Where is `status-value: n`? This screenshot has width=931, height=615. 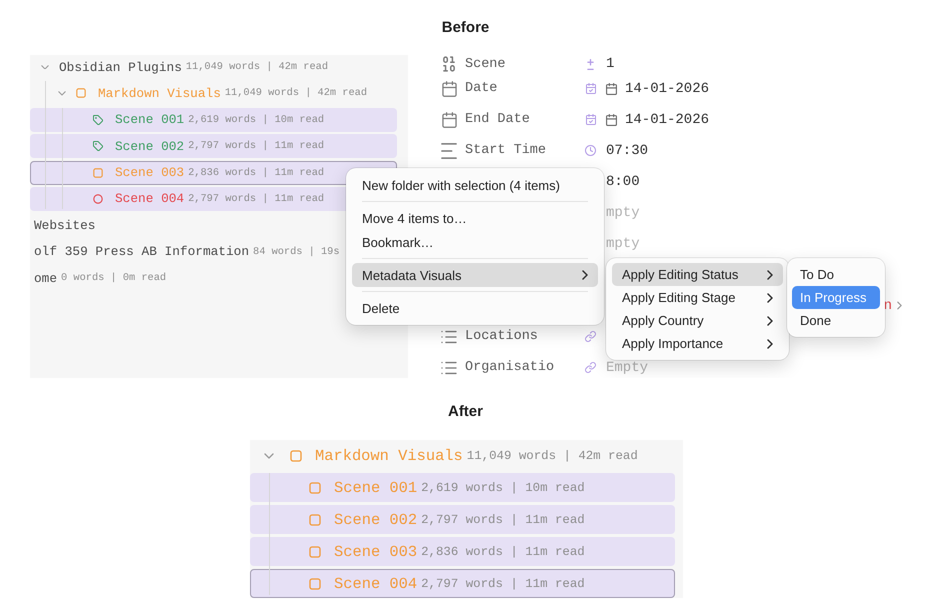 status-value: n is located at coordinates (888, 306).